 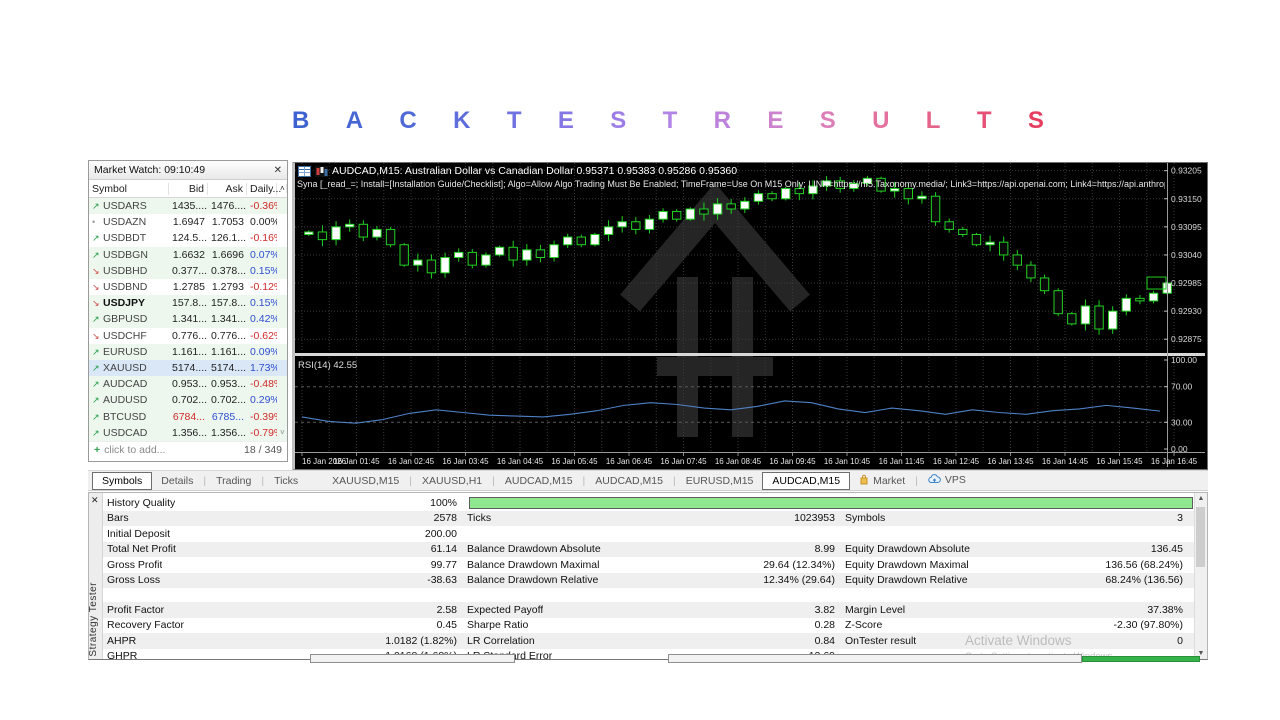 What do you see at coordinates (652, 641) in the screenshot?
I see `results-cell: LR Correlation 0.84` at bounding box center [652, 641].